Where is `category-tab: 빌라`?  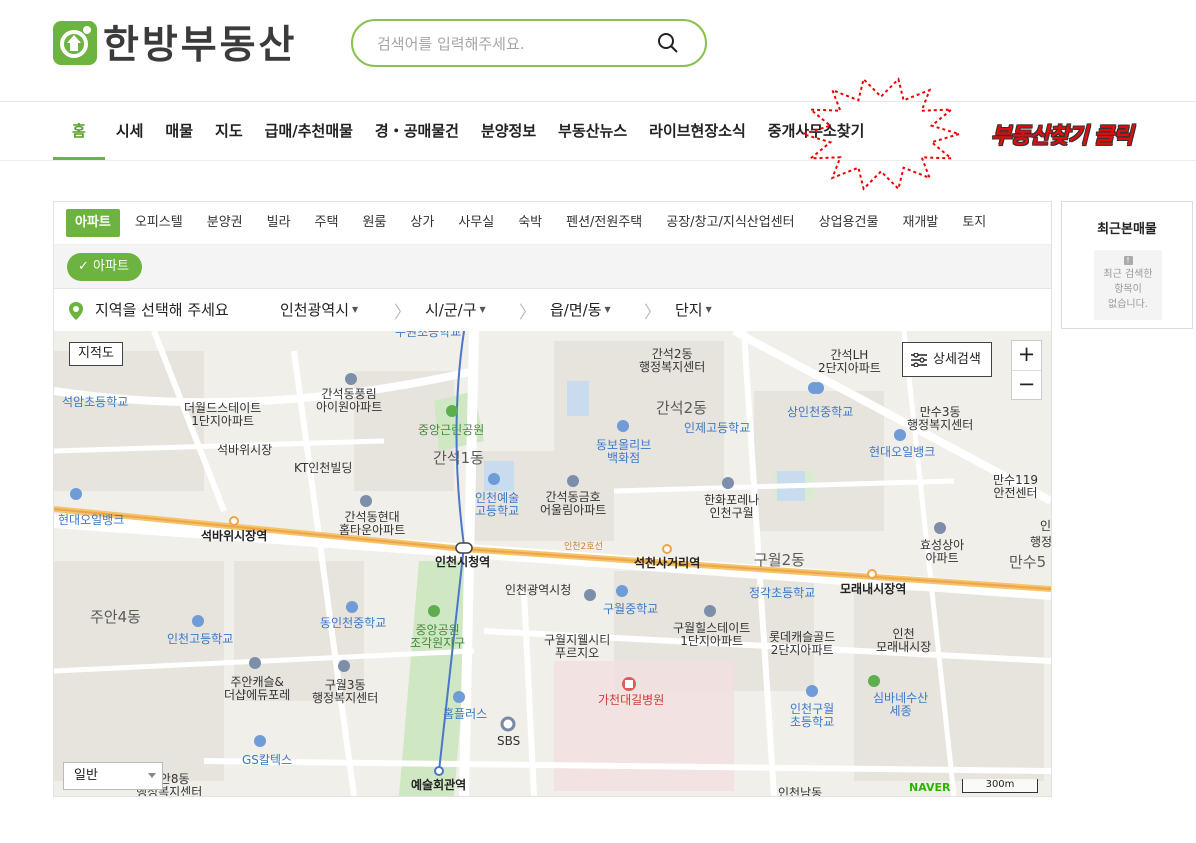 category-tab: 빌라 is located at coordinates (279, 223).